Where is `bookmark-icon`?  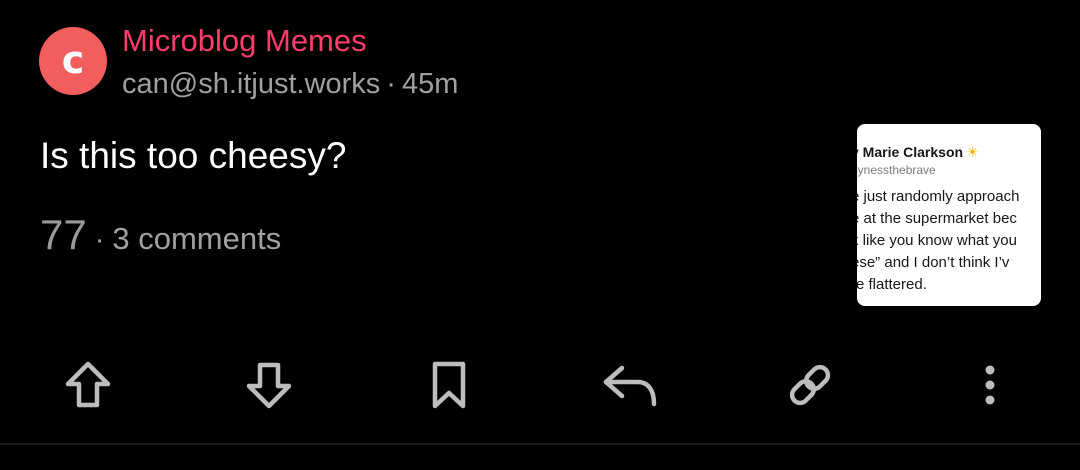 bookmark-icon is located at coordinates (449, 385).